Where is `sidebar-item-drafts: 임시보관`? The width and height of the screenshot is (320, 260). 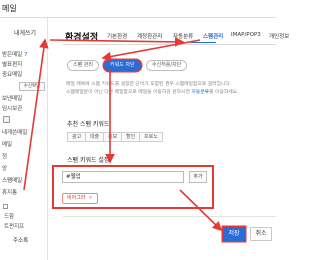 sidebar-item-drafts: 임시보관 is located at coordinates (12, 108).